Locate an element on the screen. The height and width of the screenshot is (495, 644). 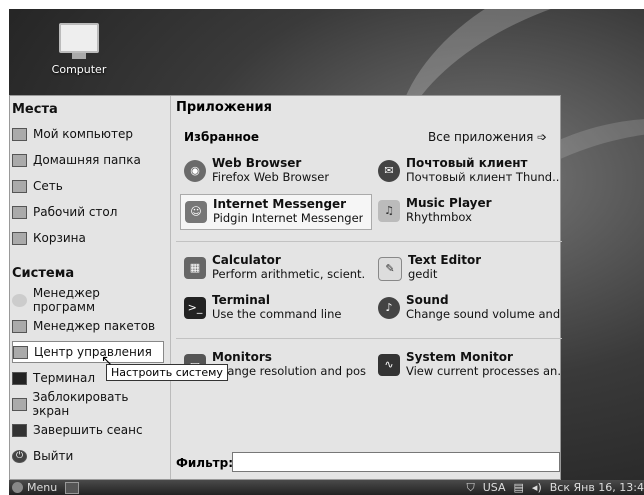
logout-icon is located at coordinates (19, 430).